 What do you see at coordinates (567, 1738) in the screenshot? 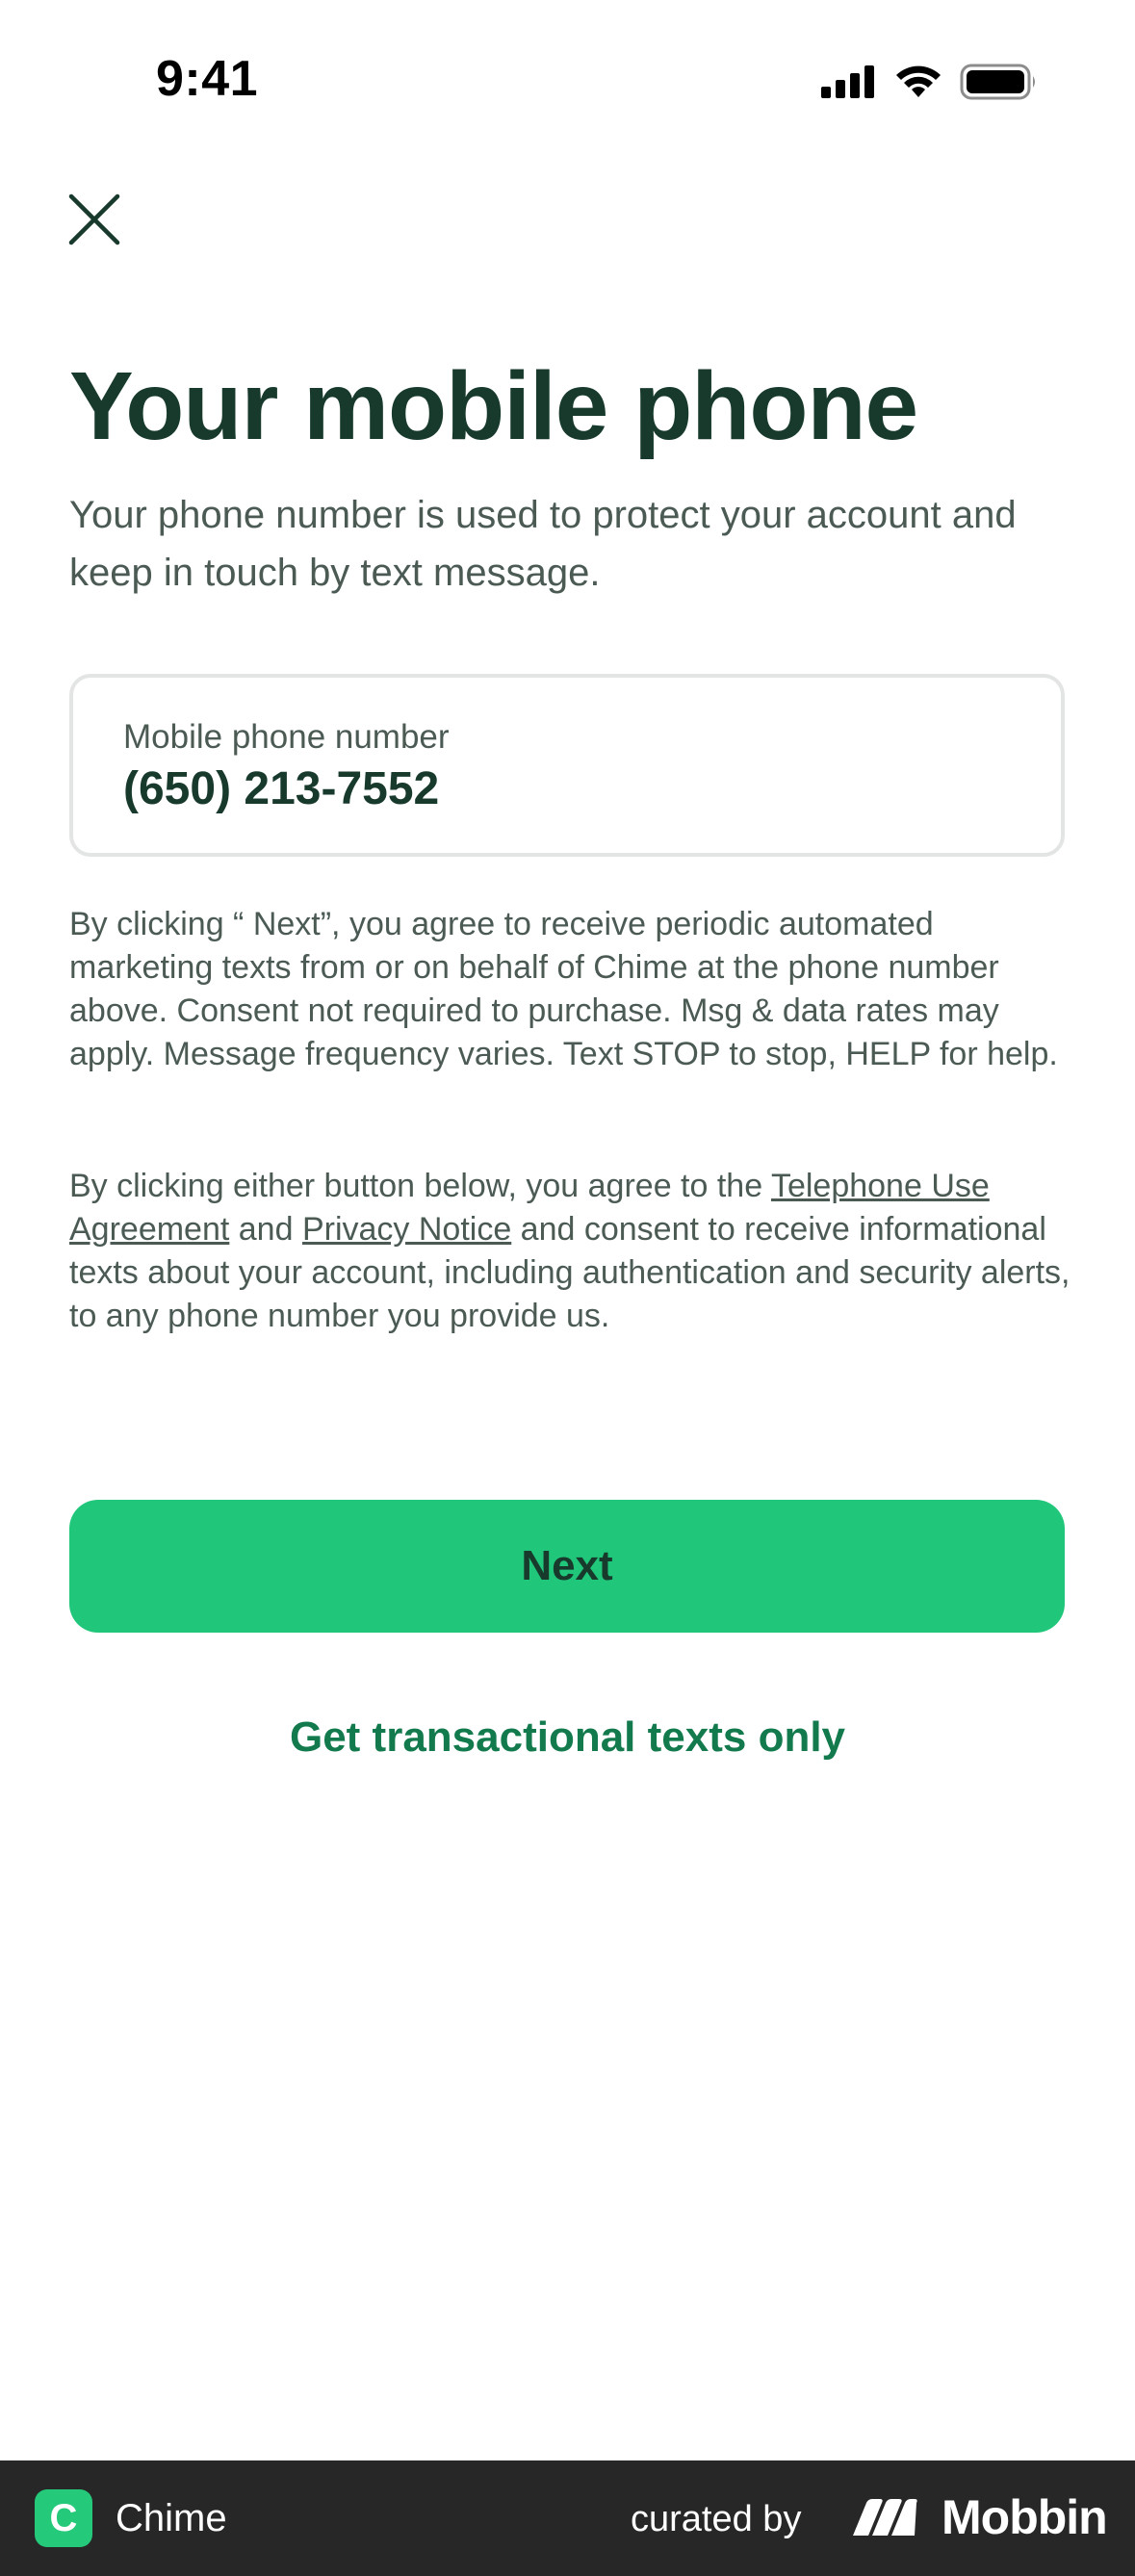
I see `transactional-texts-only-link: Get transactional texts only` at bounding box center [567, 1738].